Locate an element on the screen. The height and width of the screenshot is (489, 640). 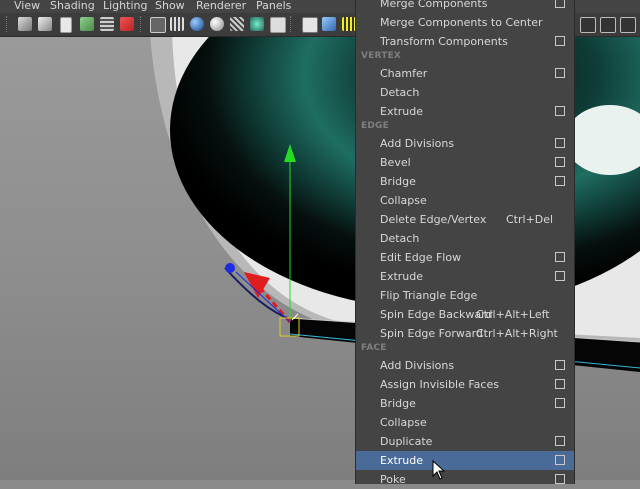
mouse-cursor-icon is located at coordinates (439, 470).